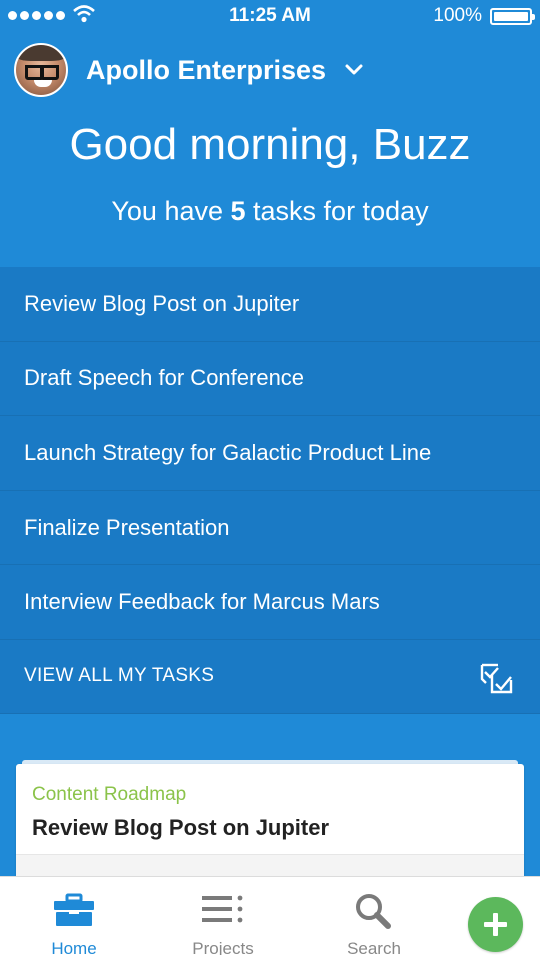 Image resolution: width=540 pixels, height=955 pixels. I want to click on card-project-name: Content Roadmap, so click(109, 795).